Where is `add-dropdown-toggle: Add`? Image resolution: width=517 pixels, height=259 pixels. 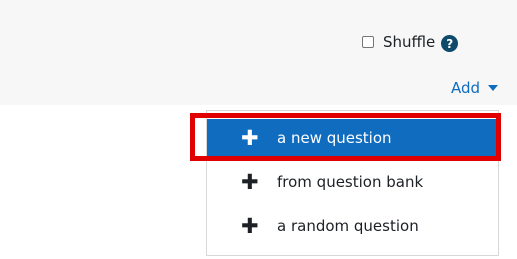
add-dropdown-toggle: Add is located at coordinates (474, 88).